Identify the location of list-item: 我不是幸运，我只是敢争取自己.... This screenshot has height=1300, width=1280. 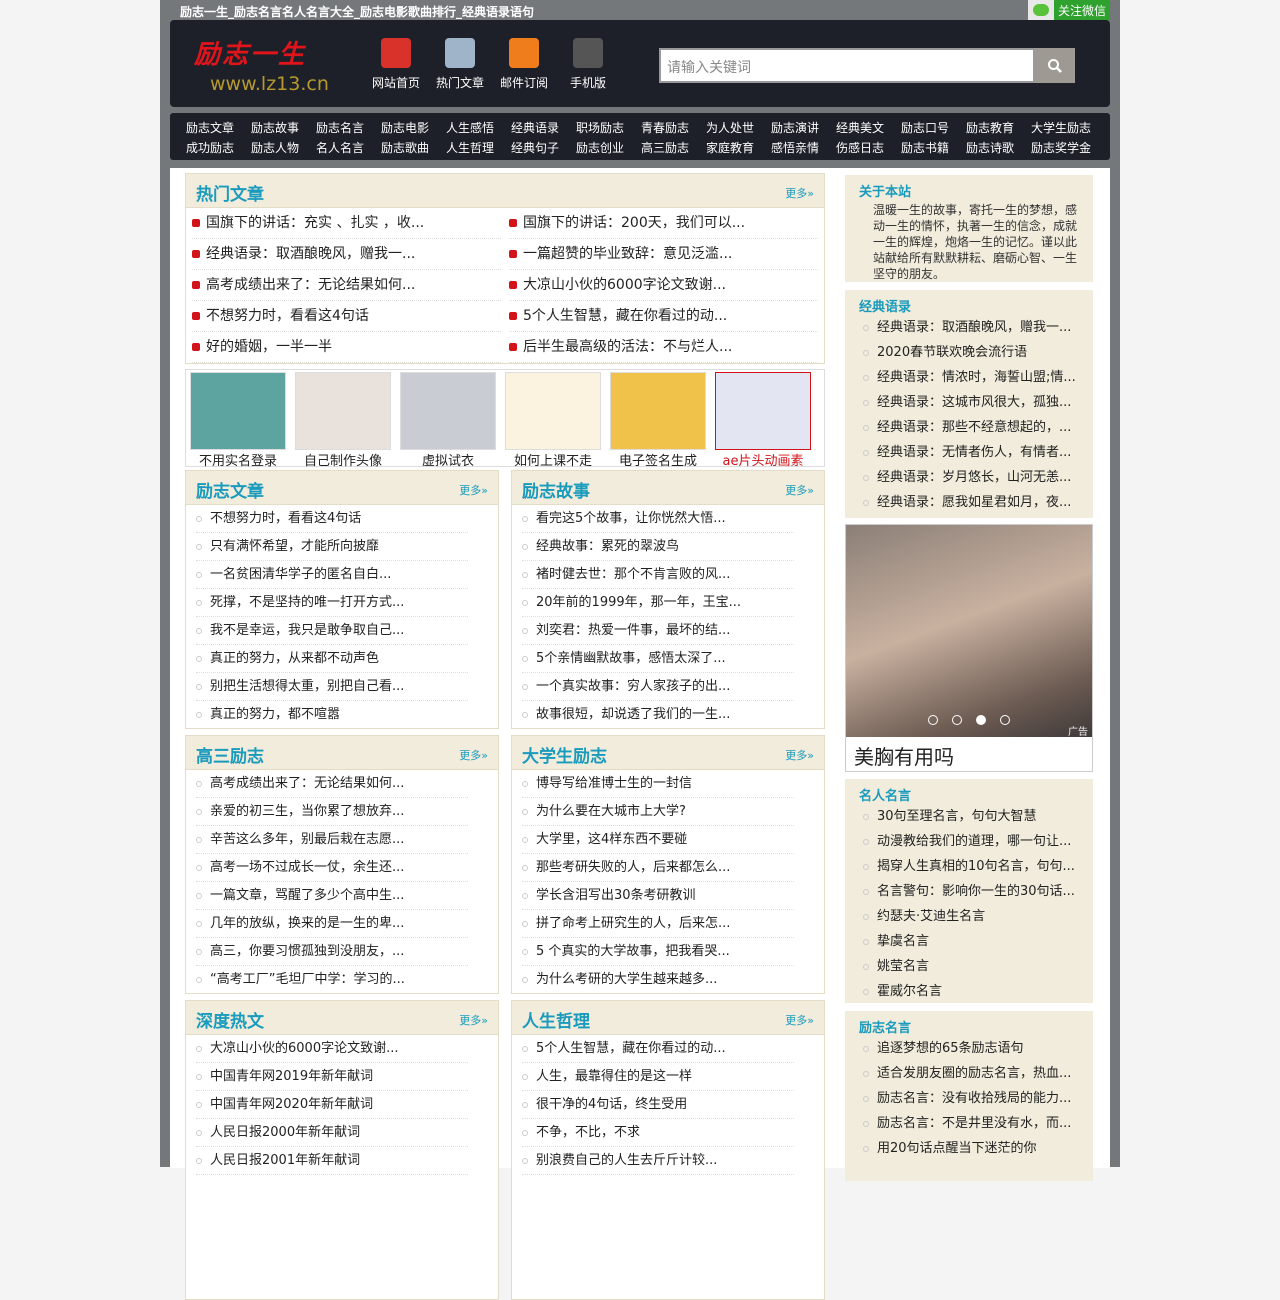
(332, 631).